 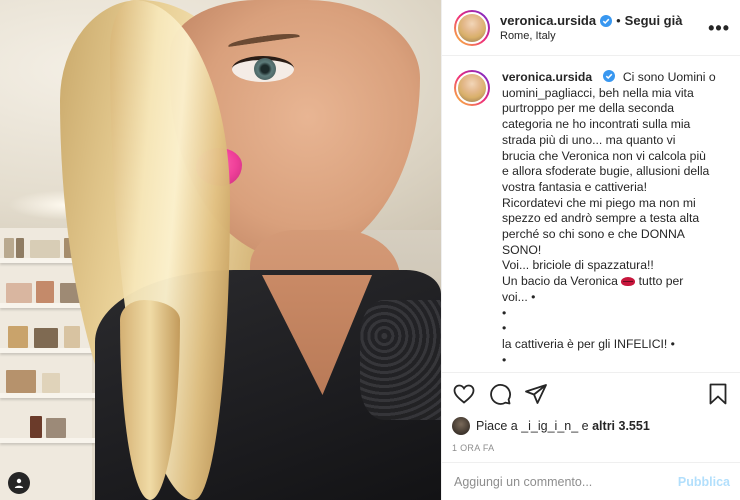 I want to click on post-location: Rome, Italy, so click(x=604, y=36).